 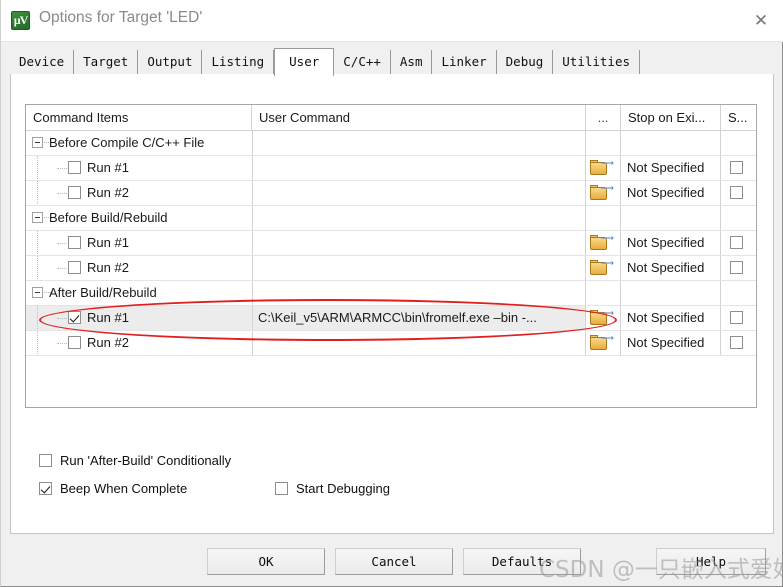 What do you see at coordinates (45, 460) in the screenshot?
I see `checkbox-run-after-build-conditionally` at bounding box center [45, 460].